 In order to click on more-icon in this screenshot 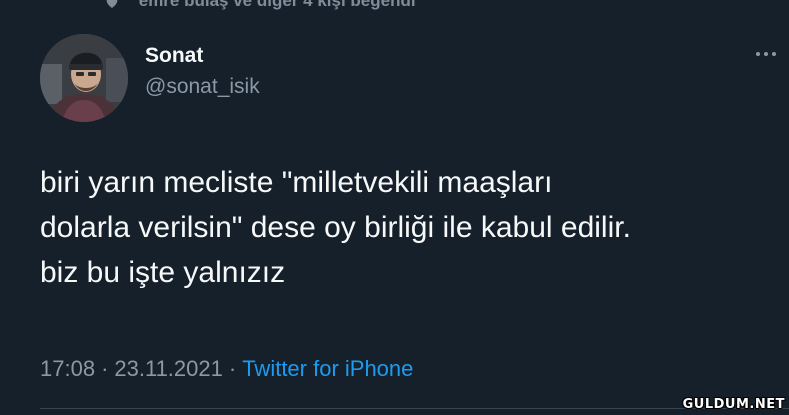, I will do `click(766, 54)`.